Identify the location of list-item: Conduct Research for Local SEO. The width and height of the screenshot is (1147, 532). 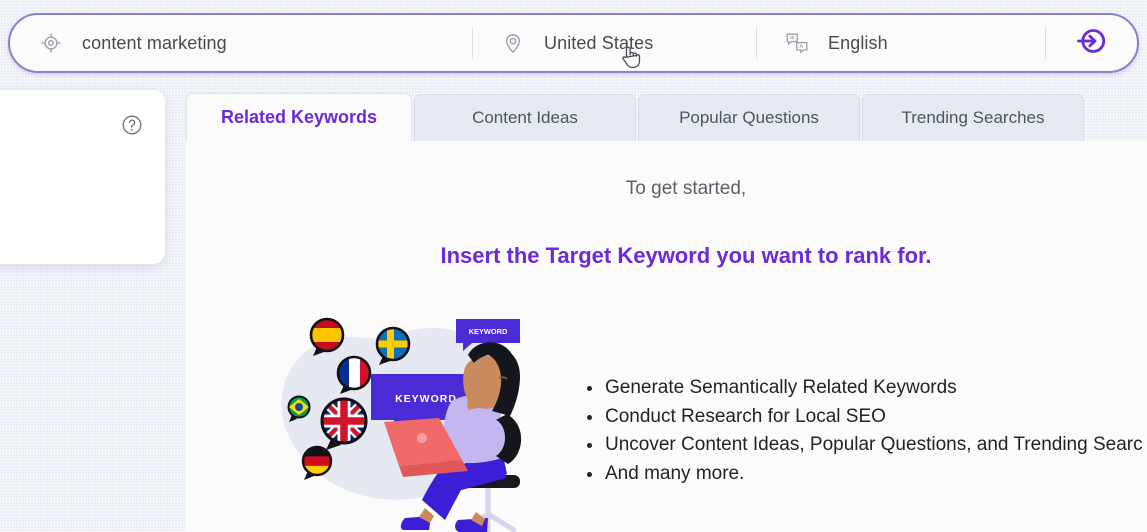
(864, 417).